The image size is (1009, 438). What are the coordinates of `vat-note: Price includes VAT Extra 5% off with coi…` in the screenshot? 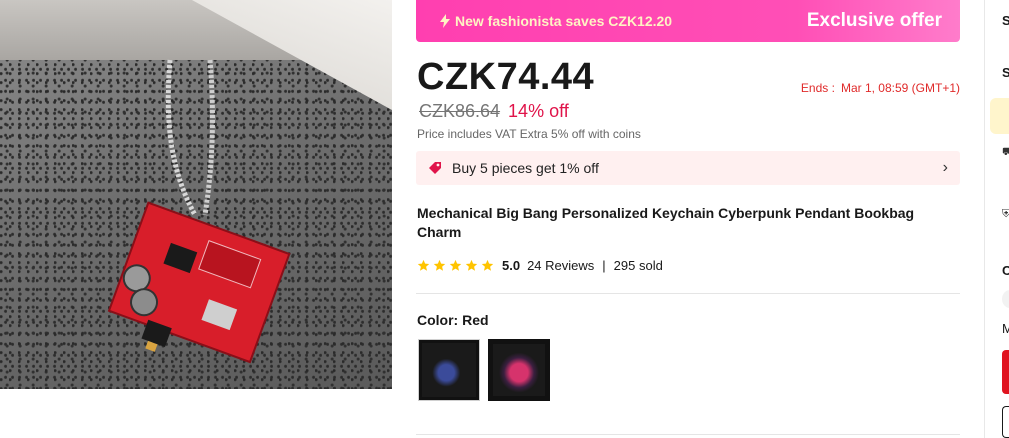 It's located at (529, 134).